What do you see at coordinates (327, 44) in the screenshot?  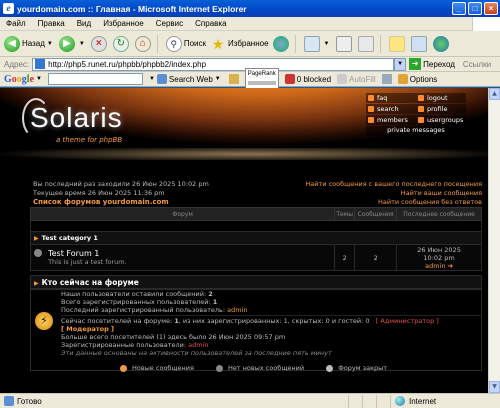 I see `mail-dropdown-icon: ▼` at bounding box center [327, 44].